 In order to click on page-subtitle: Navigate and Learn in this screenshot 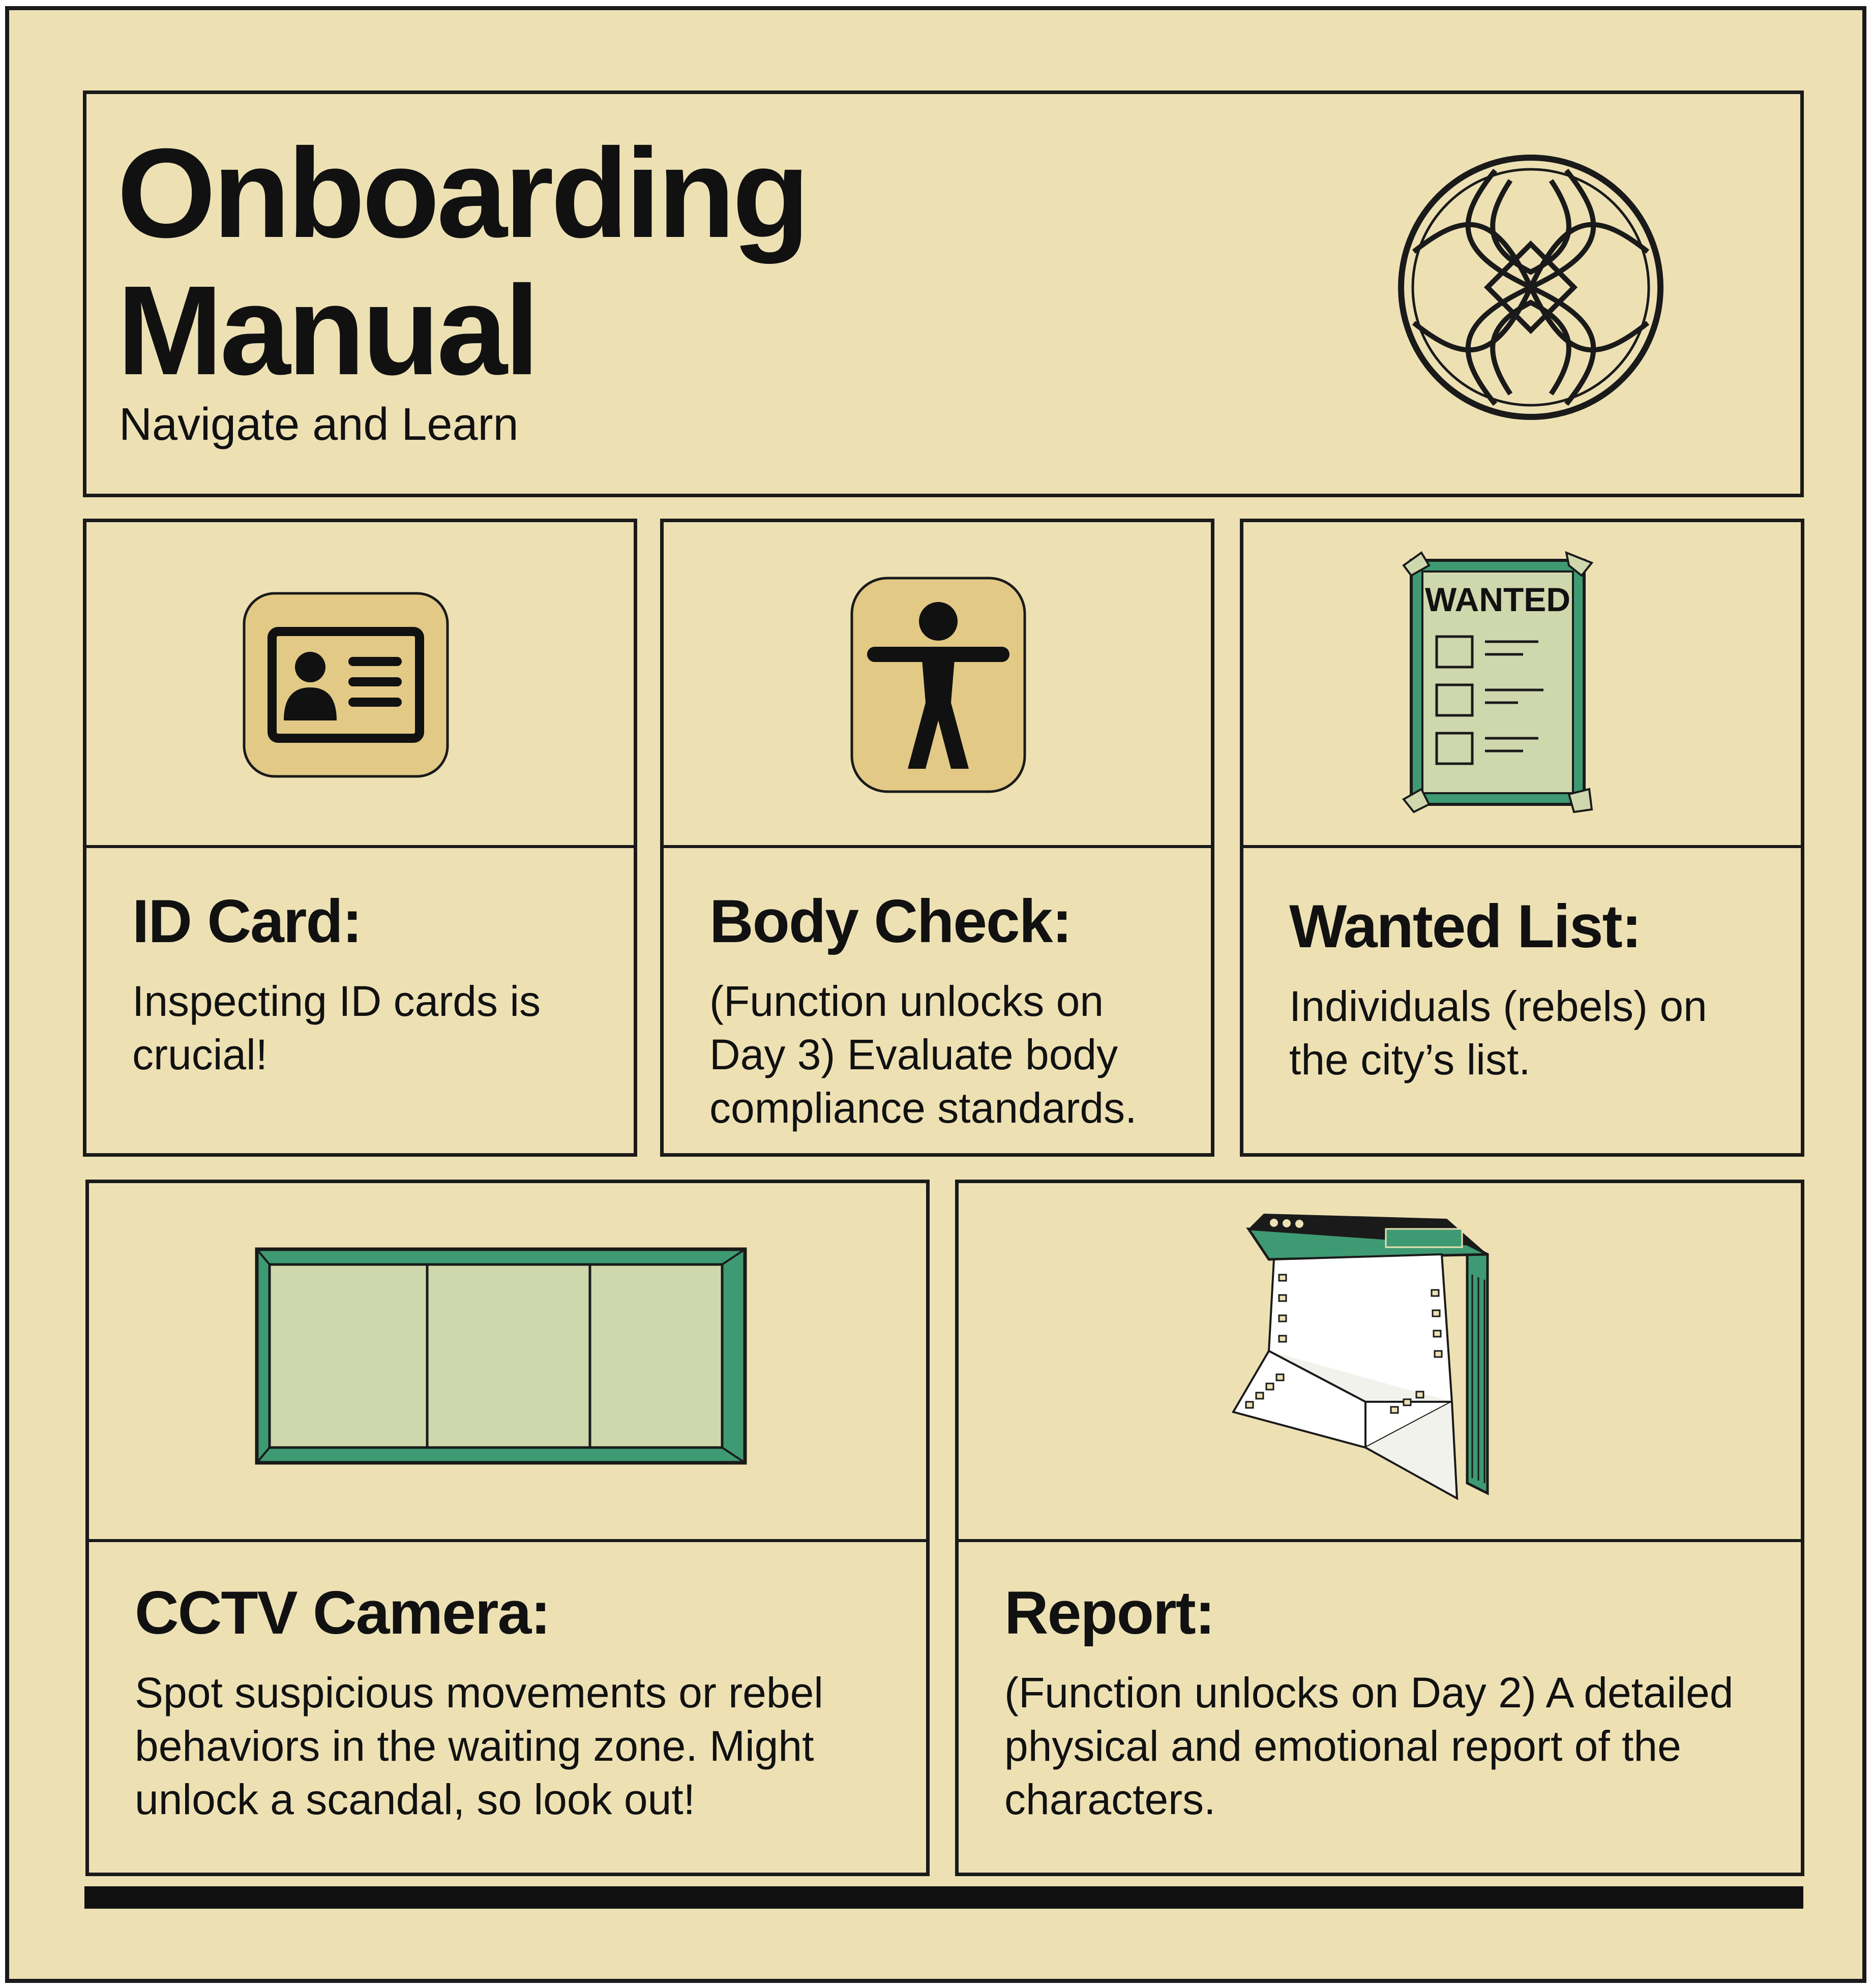, I will do `click(319, 424)`.